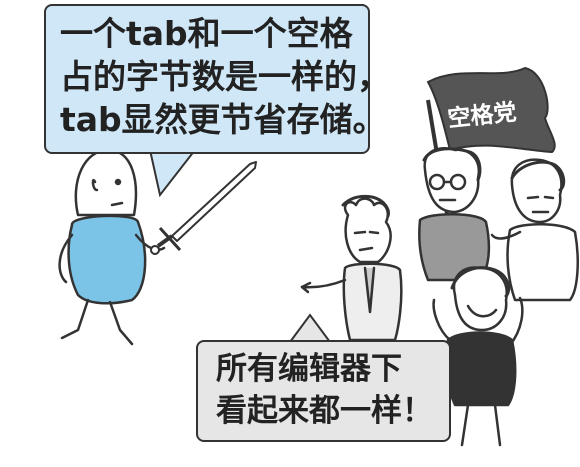 This screenshot has width=580, height=467. What do you see at coordinates (107, 259) in the screenshot?
I see `blue-shirt` at bounding box center [107, 259].